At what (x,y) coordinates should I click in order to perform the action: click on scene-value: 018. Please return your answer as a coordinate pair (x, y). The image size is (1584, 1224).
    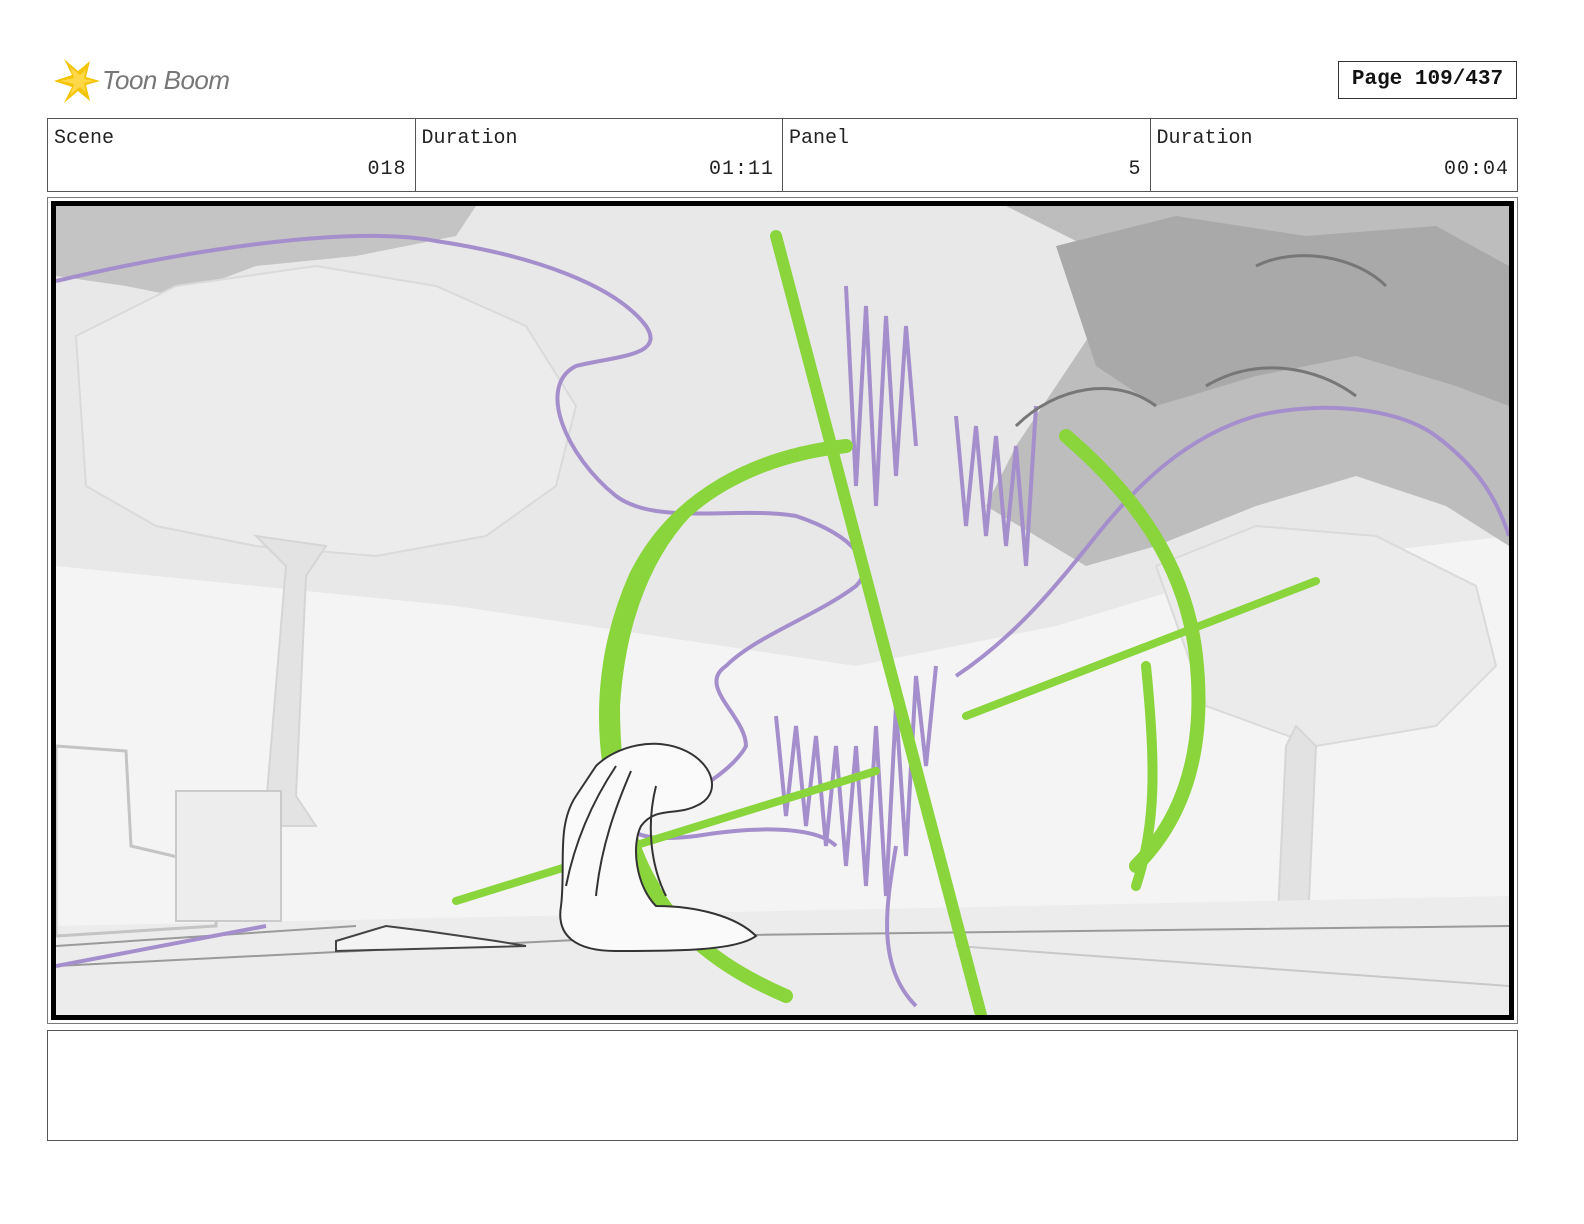
    Looking at the image, I should click on (387, 169).